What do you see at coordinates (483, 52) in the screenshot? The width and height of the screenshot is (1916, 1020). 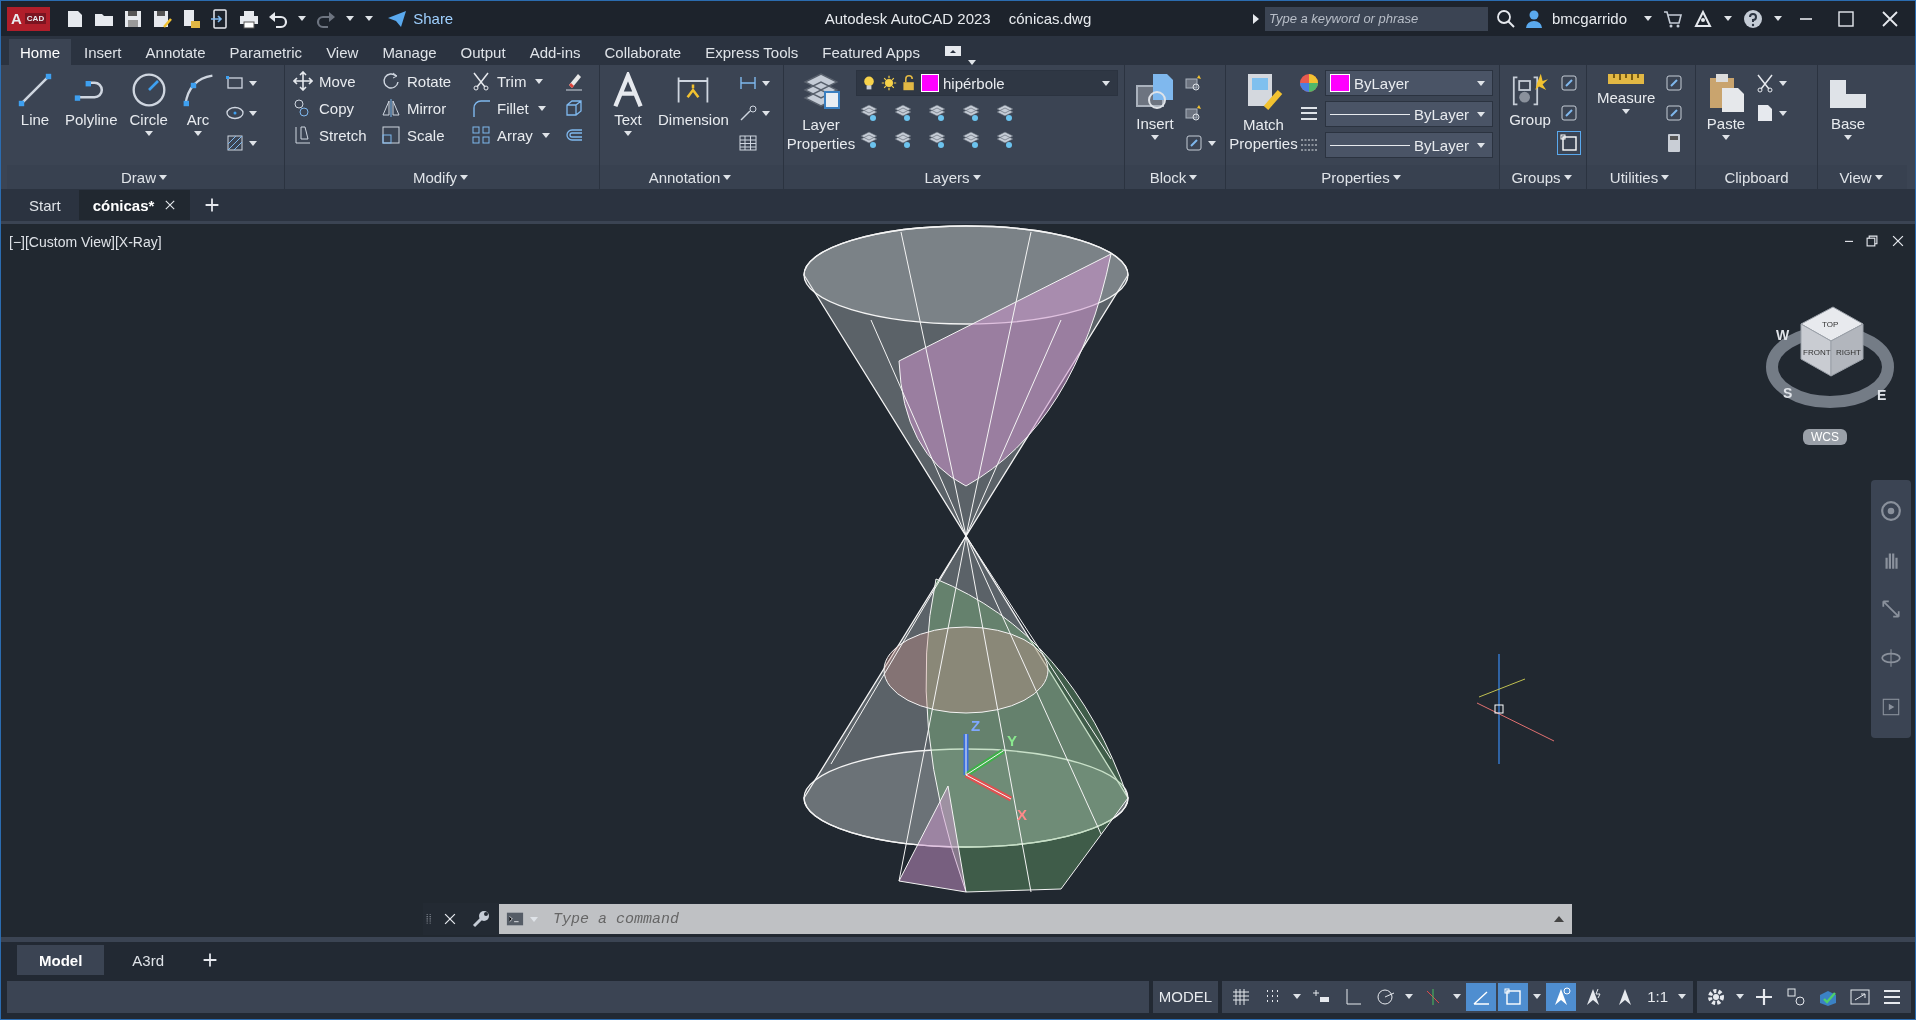 I see `ribbon-tab: Output` at bounding box center [483, 52].